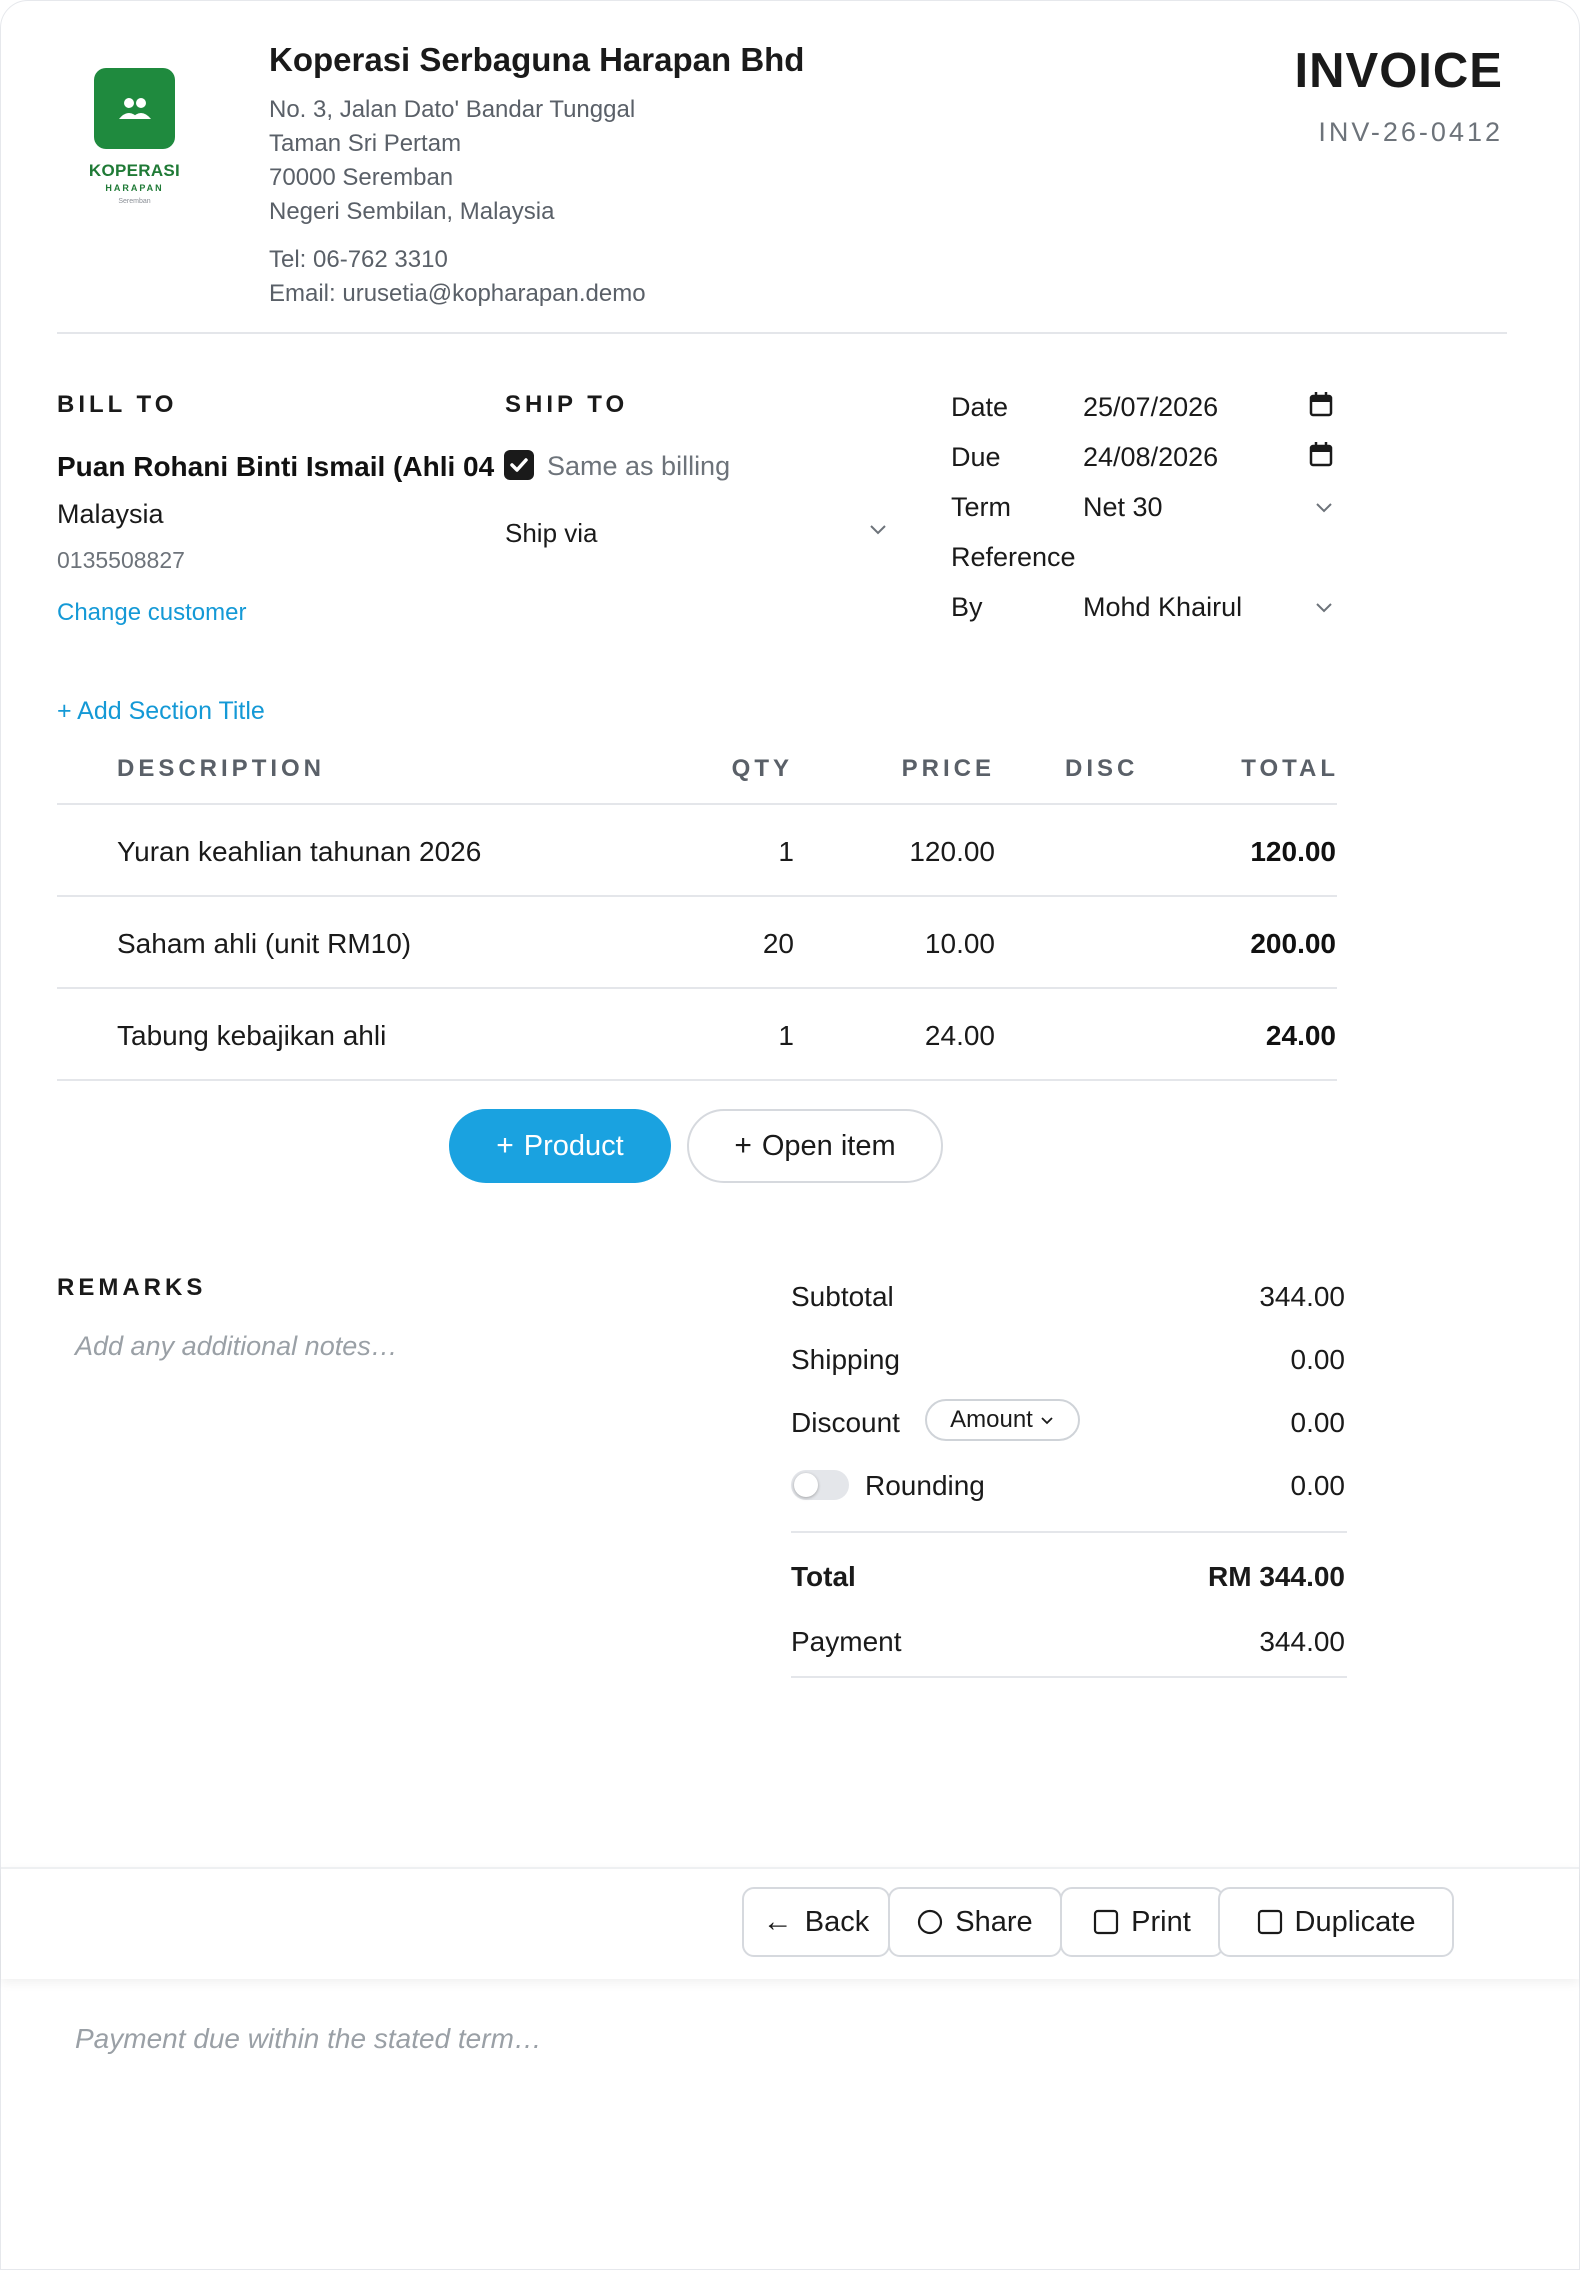 The width and height of the screenshot is (1580, 2270). I want to click on shipping-label: Shipping, so click(845, 1359).